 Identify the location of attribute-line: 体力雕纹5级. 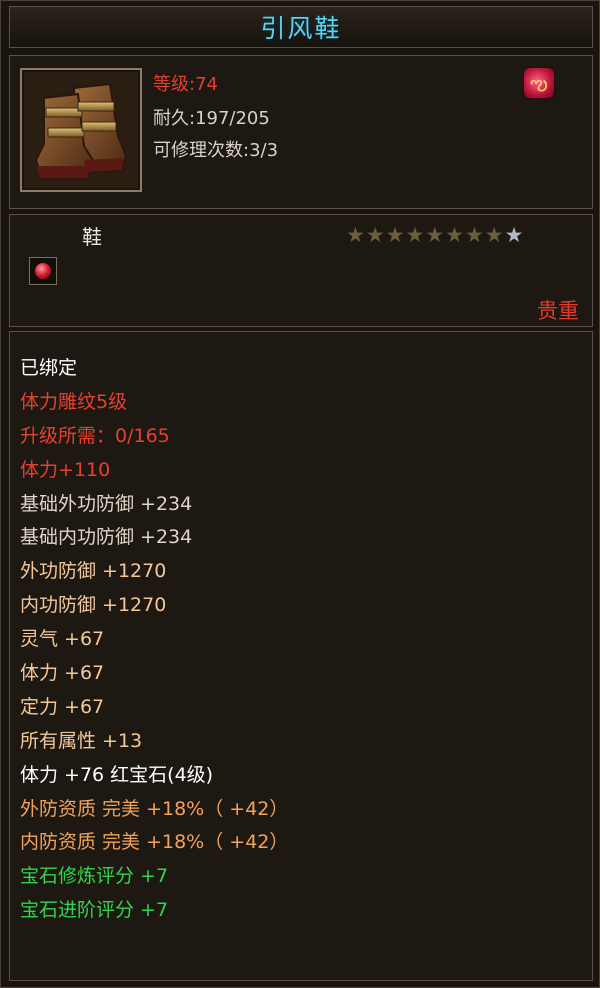
(74, 401).